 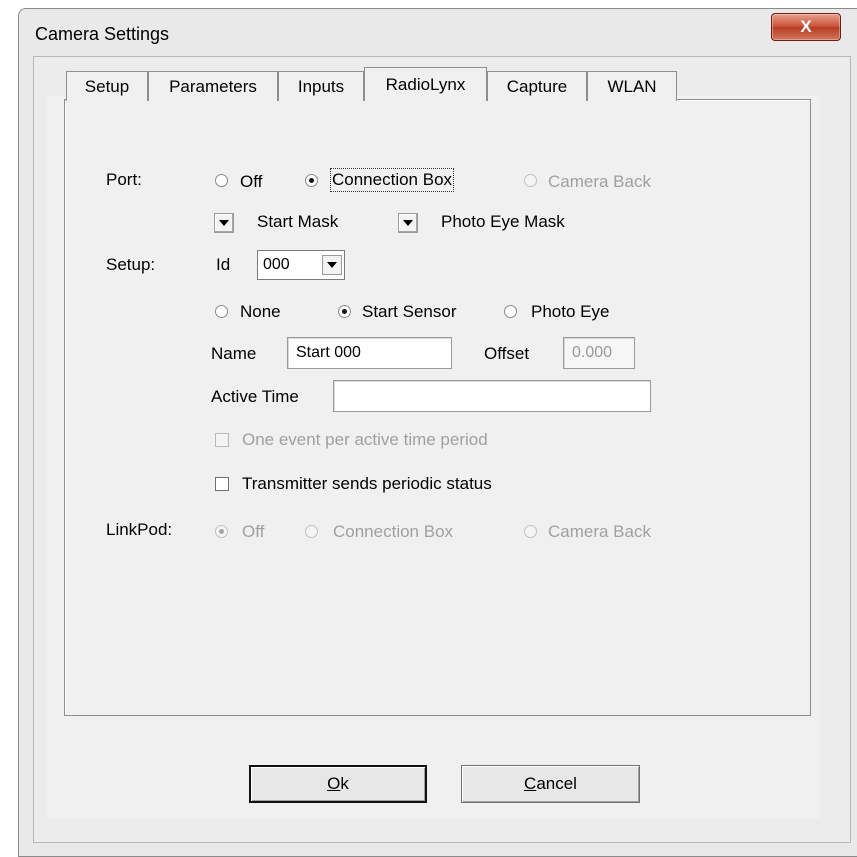 What do you see at coordinates (537, 86) in the screenshot?
I see `tab-capture: Capture` at bounding box center [537, 86].